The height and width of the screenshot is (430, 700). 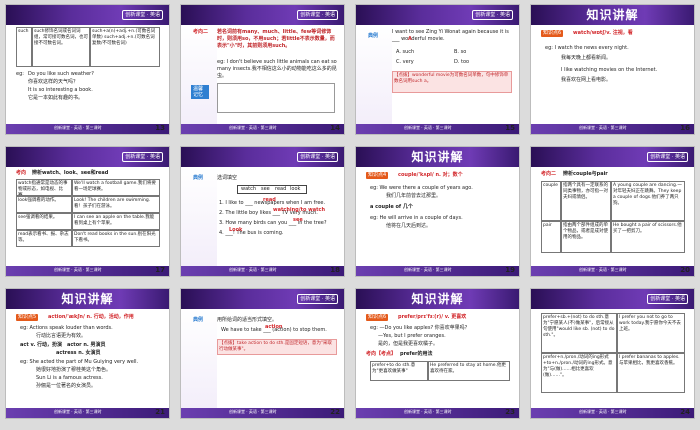 What do you see at coordinates (160, 270) in the screenshot?
I see `slide-number: 17` at bounding box center [160, 270].